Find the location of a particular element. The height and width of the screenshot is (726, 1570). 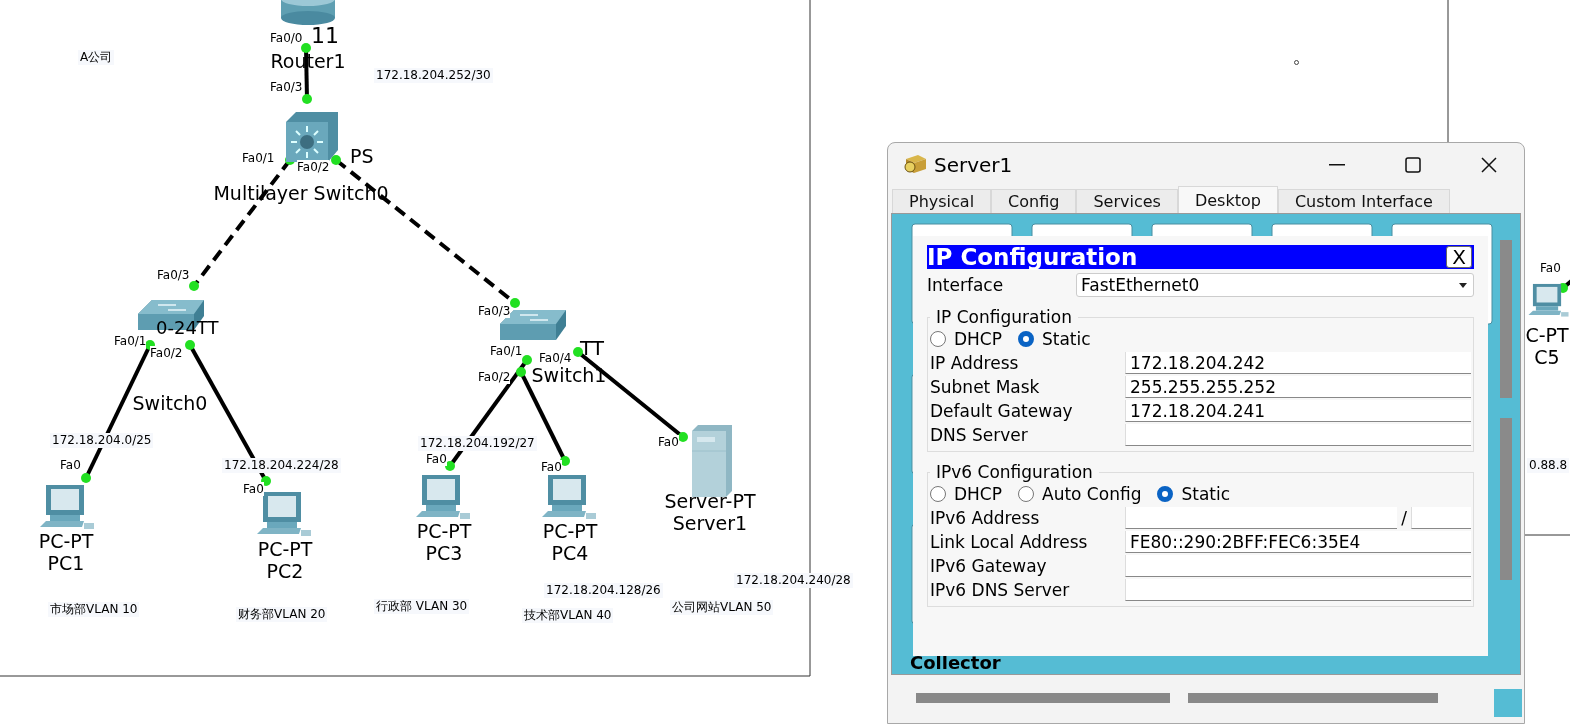

field-label: IP Address is located at coordinates (975, 363).